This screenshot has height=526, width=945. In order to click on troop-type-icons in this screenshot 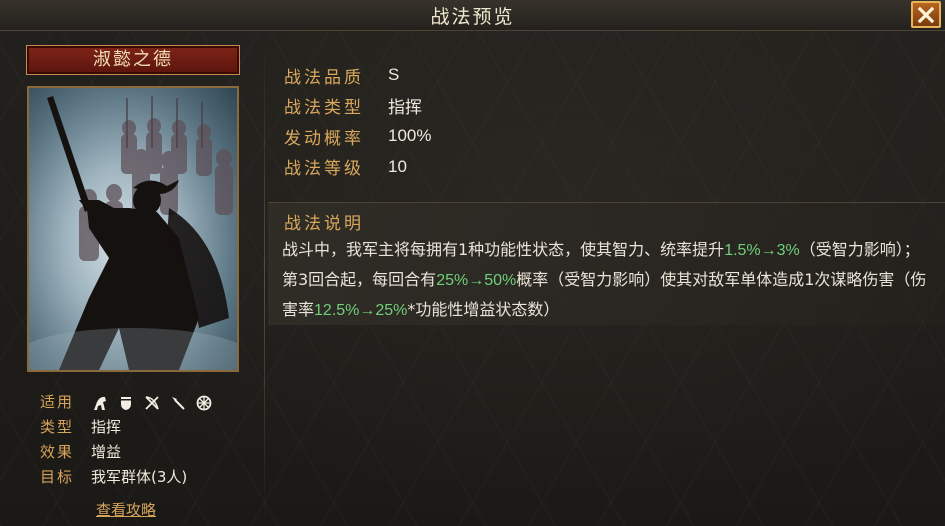, I will do `click(152, 403)`.